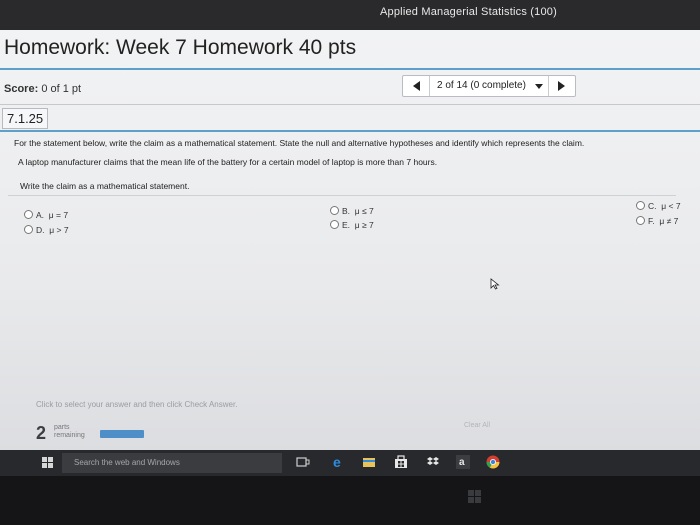  I want to click on question-number: 7.1.25, so click(25, 118).